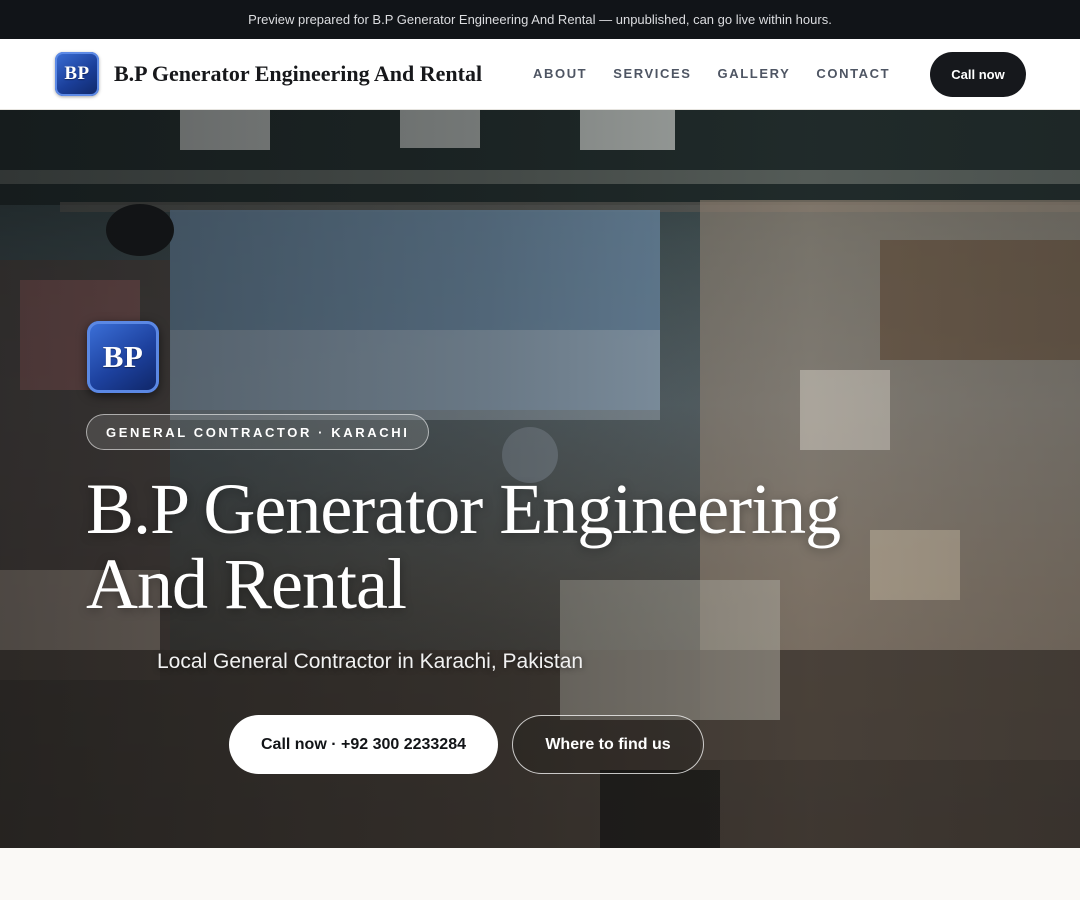 This screenshot has width=1080, height=900. What do you see at coordinates (298, 74) in the screenshot?
I see `brand-name: B.P Generator Engineering And Rental` at bounding box center [298, 74].